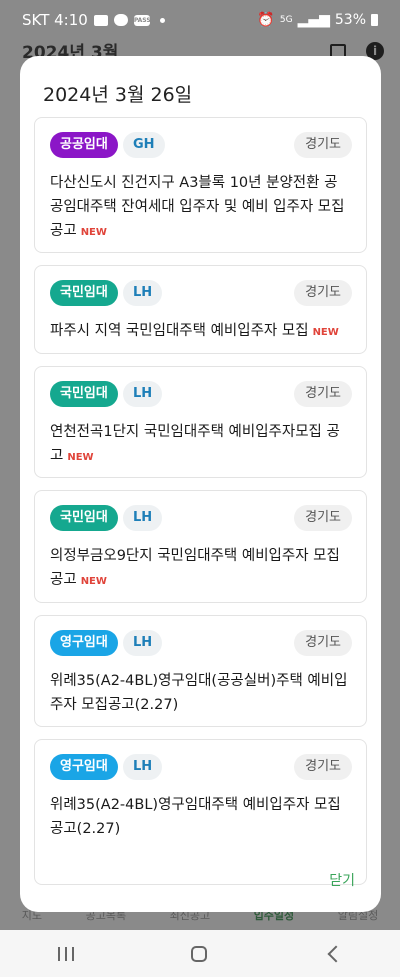 The height and width of the screenshot is (977, 400). Describe the element at coordinates (313, 20) in the screenshot. I see `signal-icon: ▂▄▆` at that location.